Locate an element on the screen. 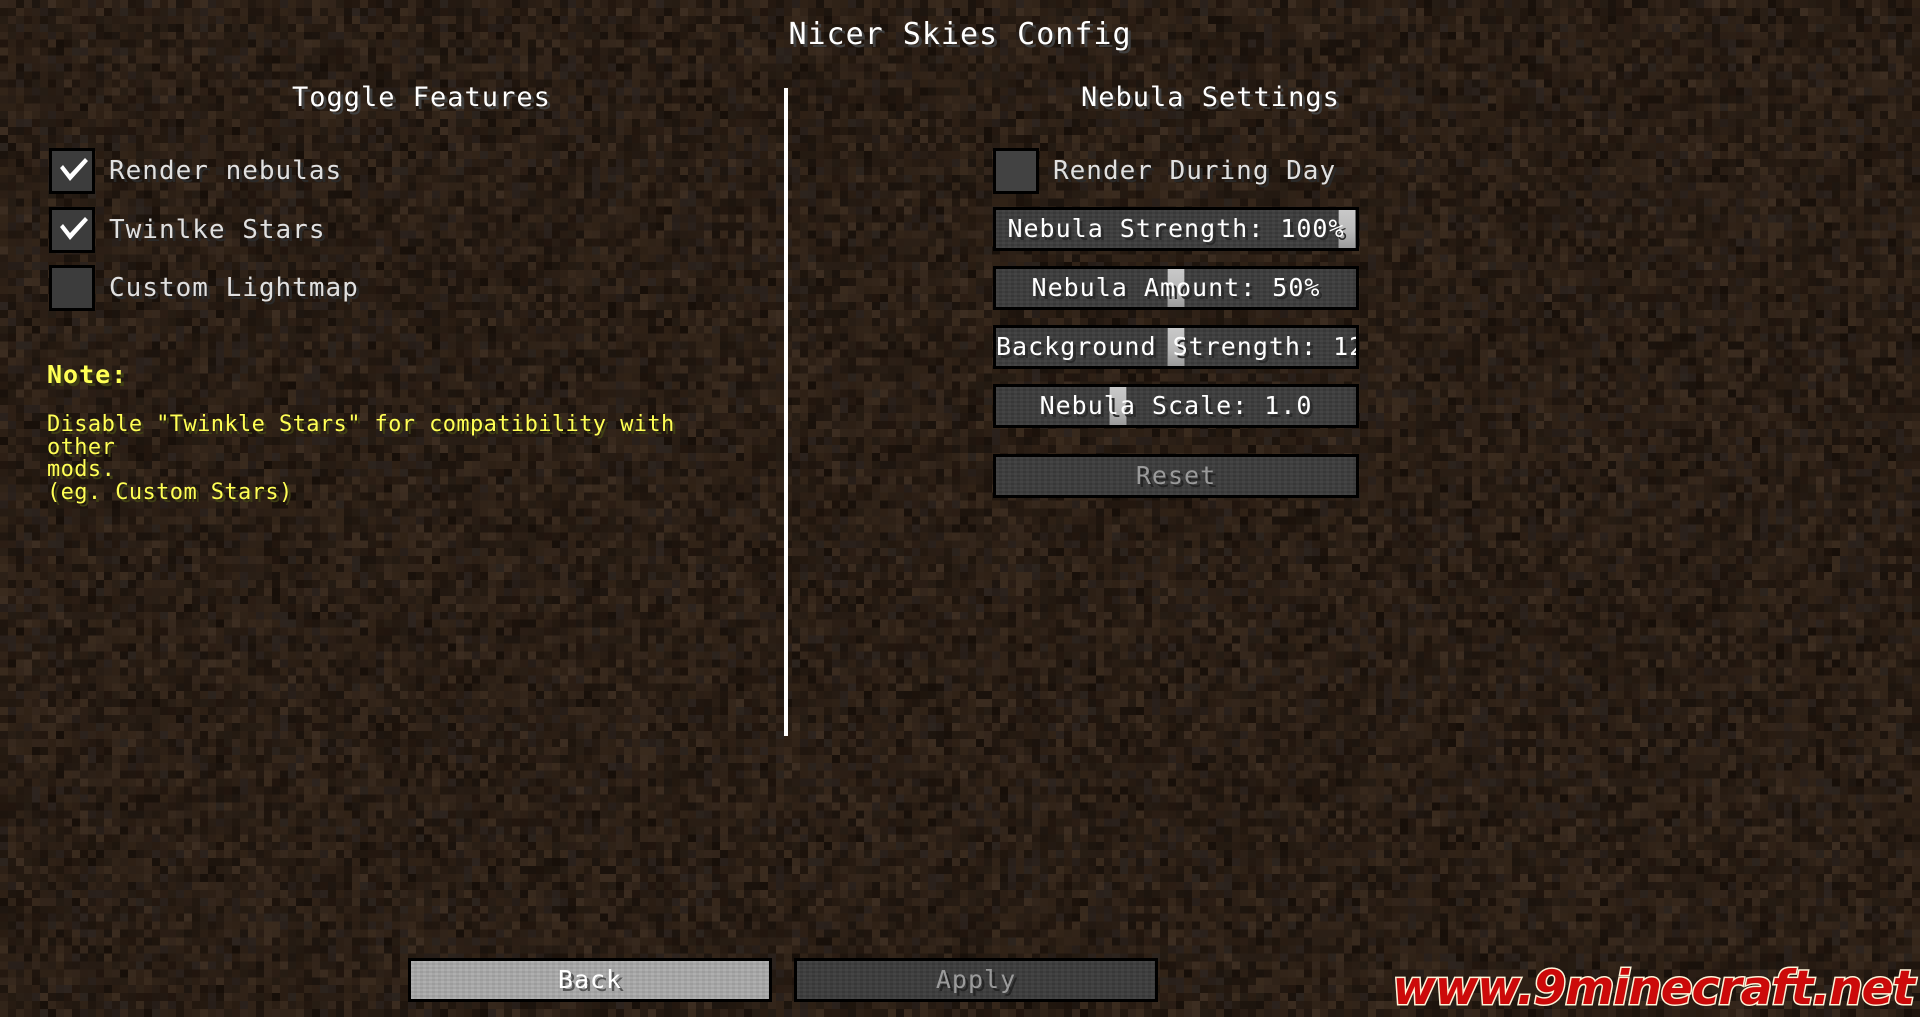 Image resolution: width=1920 pixels, height=1017 pixels. page-title: Nicer Skies Config is located at coordinates (960, 34).